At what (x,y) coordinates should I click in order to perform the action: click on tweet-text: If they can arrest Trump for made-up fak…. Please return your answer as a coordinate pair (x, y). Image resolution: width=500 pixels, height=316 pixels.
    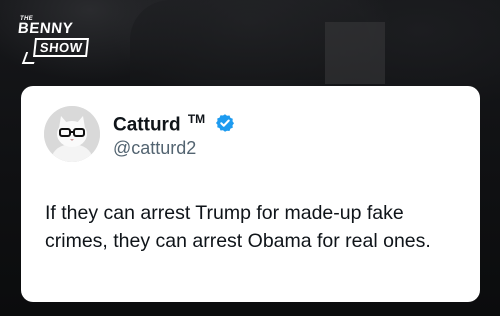
    Looking at the image, I should click on (238, 227).